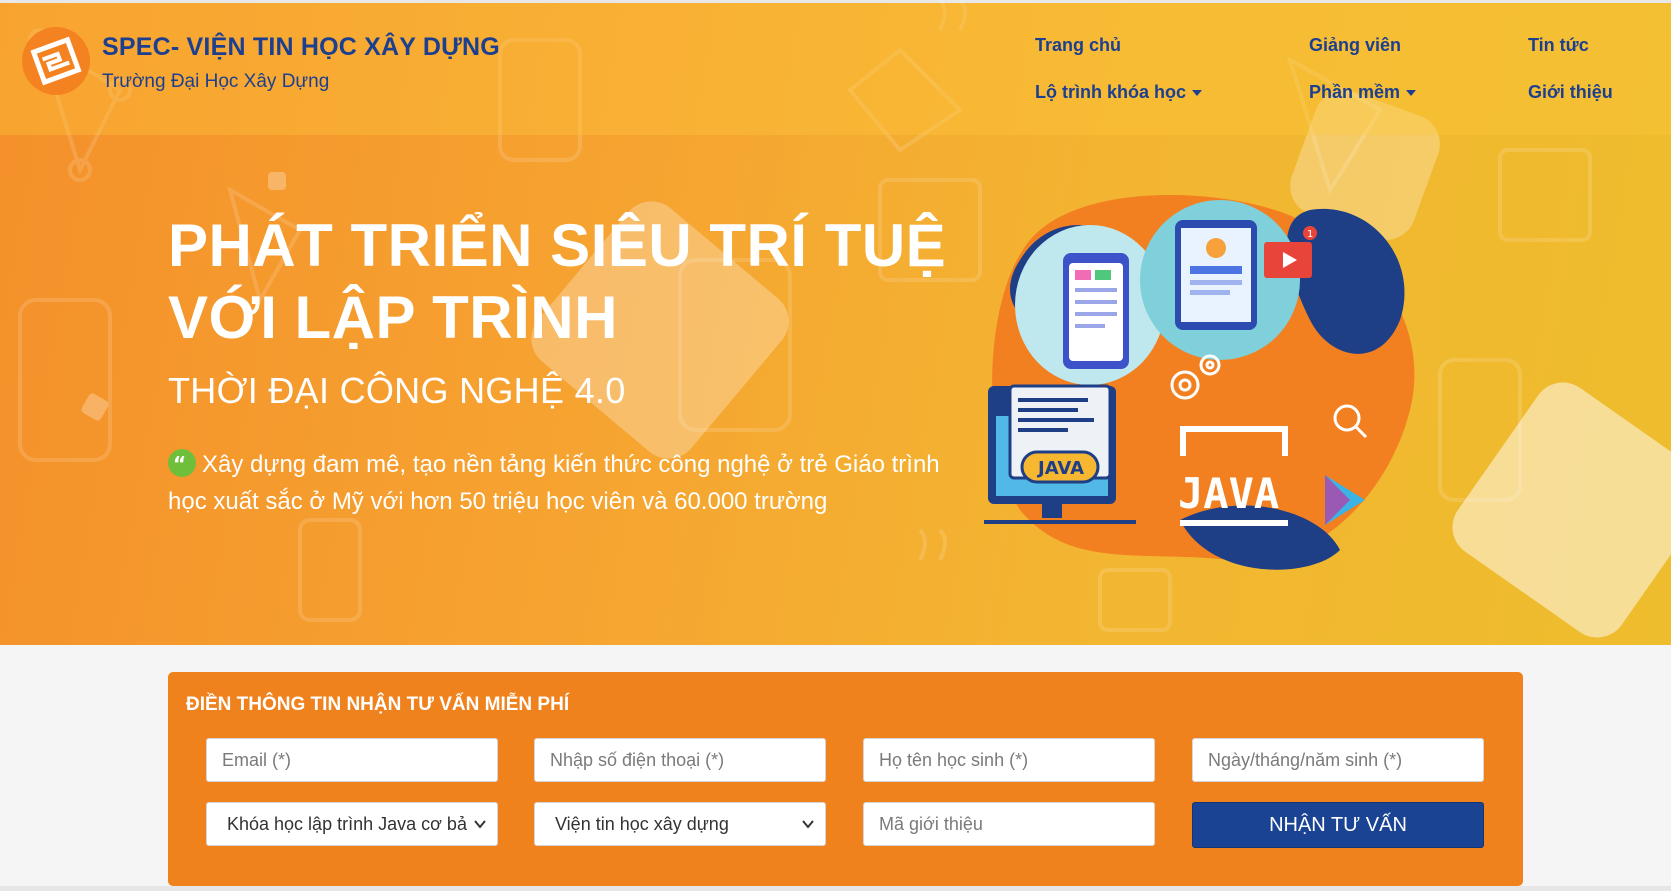 The width and height of the screenshot is (1671, 891). Describe the element at coordinates (1338, 760) in the screenshot. I see `birthdate-field` at that location.